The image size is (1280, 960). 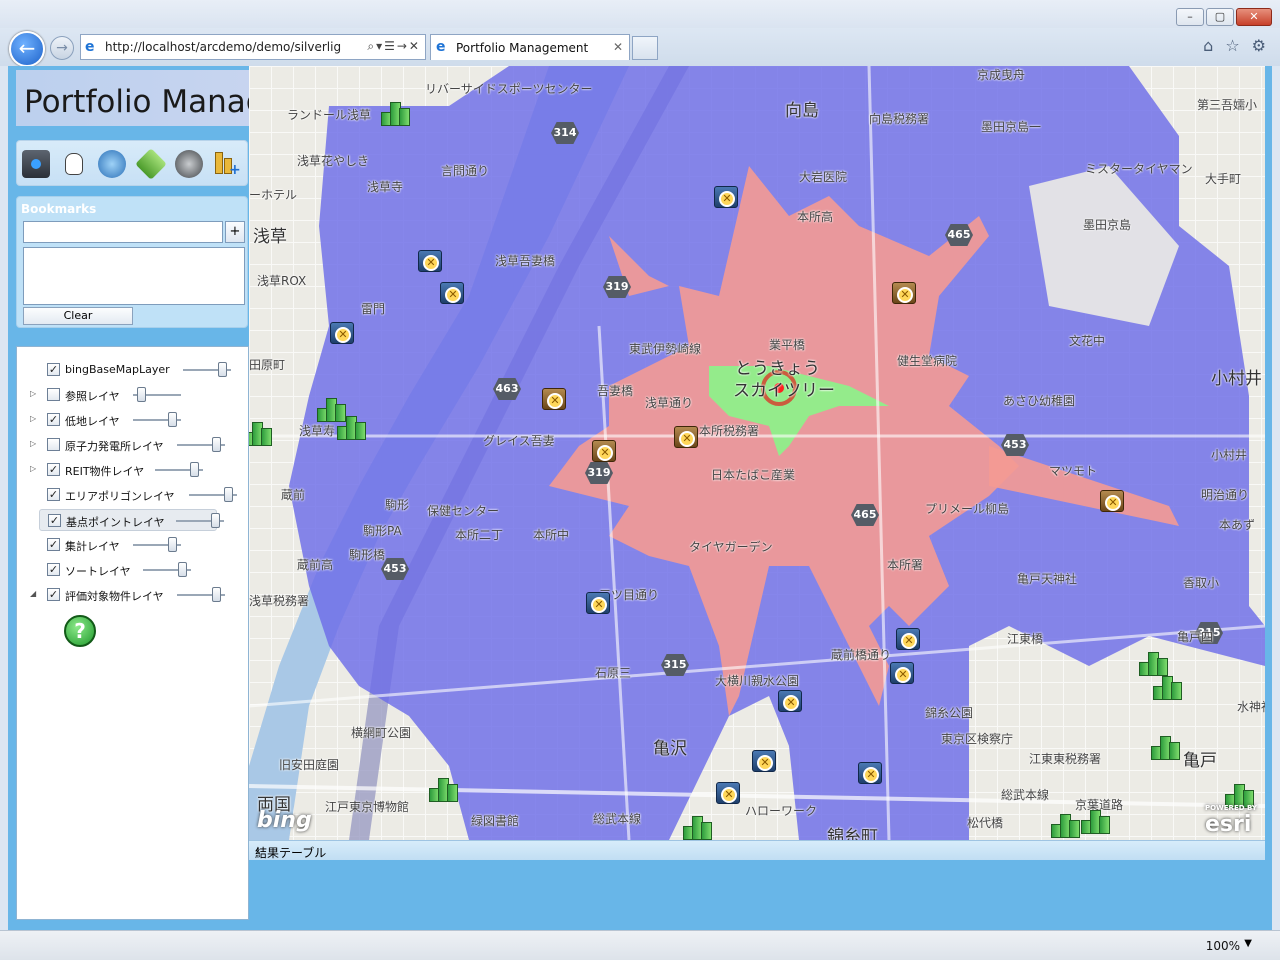 I want to click on chevron-left-icon: ‹, so click(x=757, y=850).